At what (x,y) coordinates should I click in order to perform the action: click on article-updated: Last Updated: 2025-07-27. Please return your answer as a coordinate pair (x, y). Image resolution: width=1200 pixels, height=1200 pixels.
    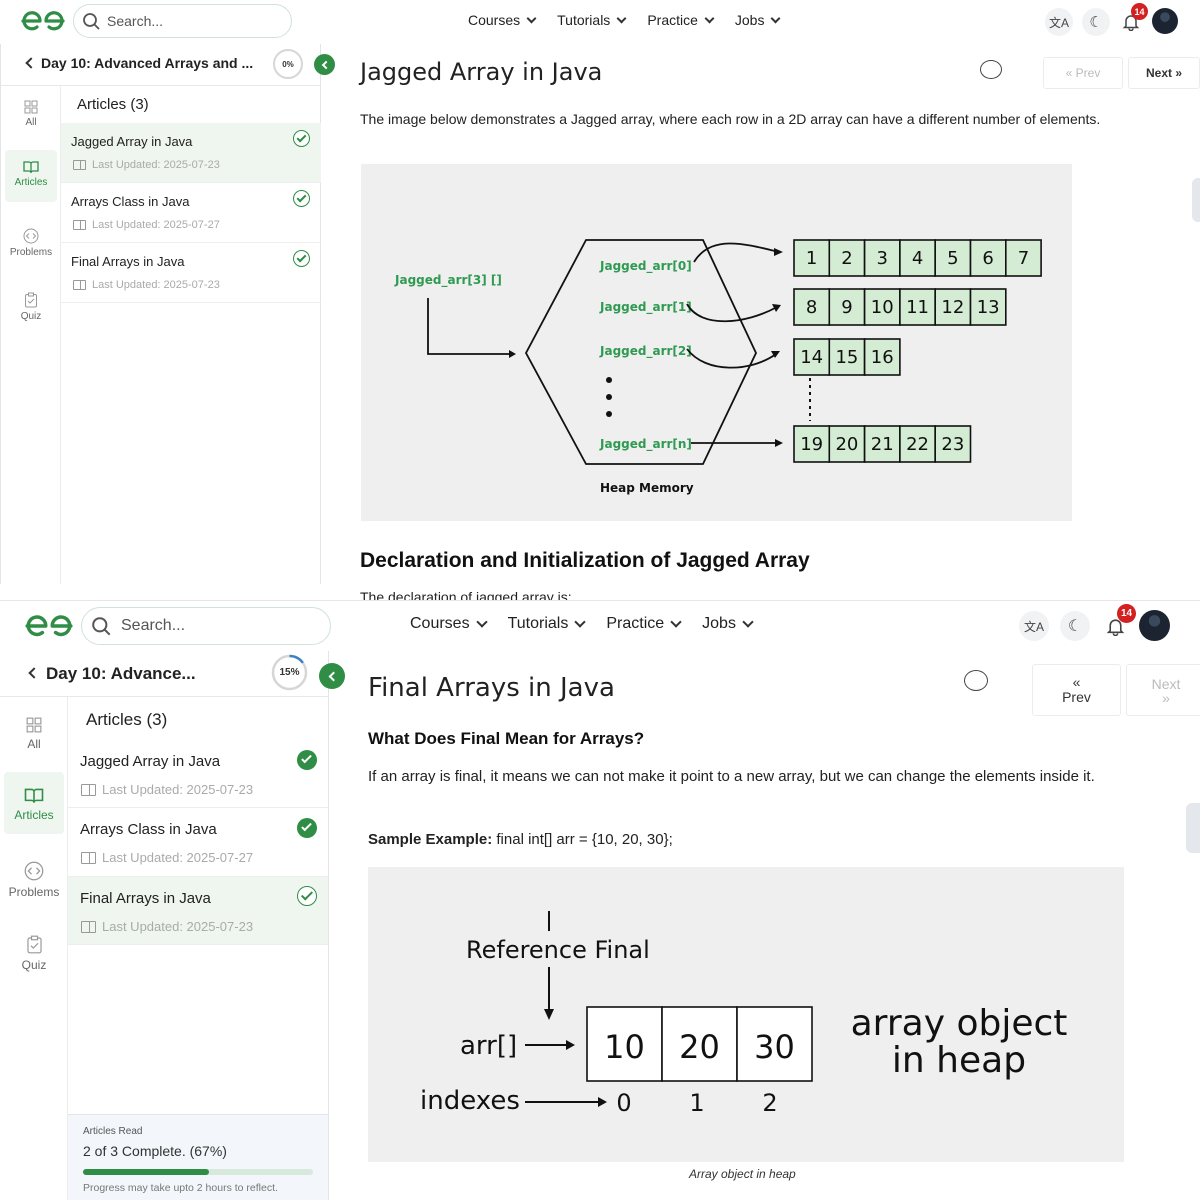
    Looking at the image, I should click on (146, 225).